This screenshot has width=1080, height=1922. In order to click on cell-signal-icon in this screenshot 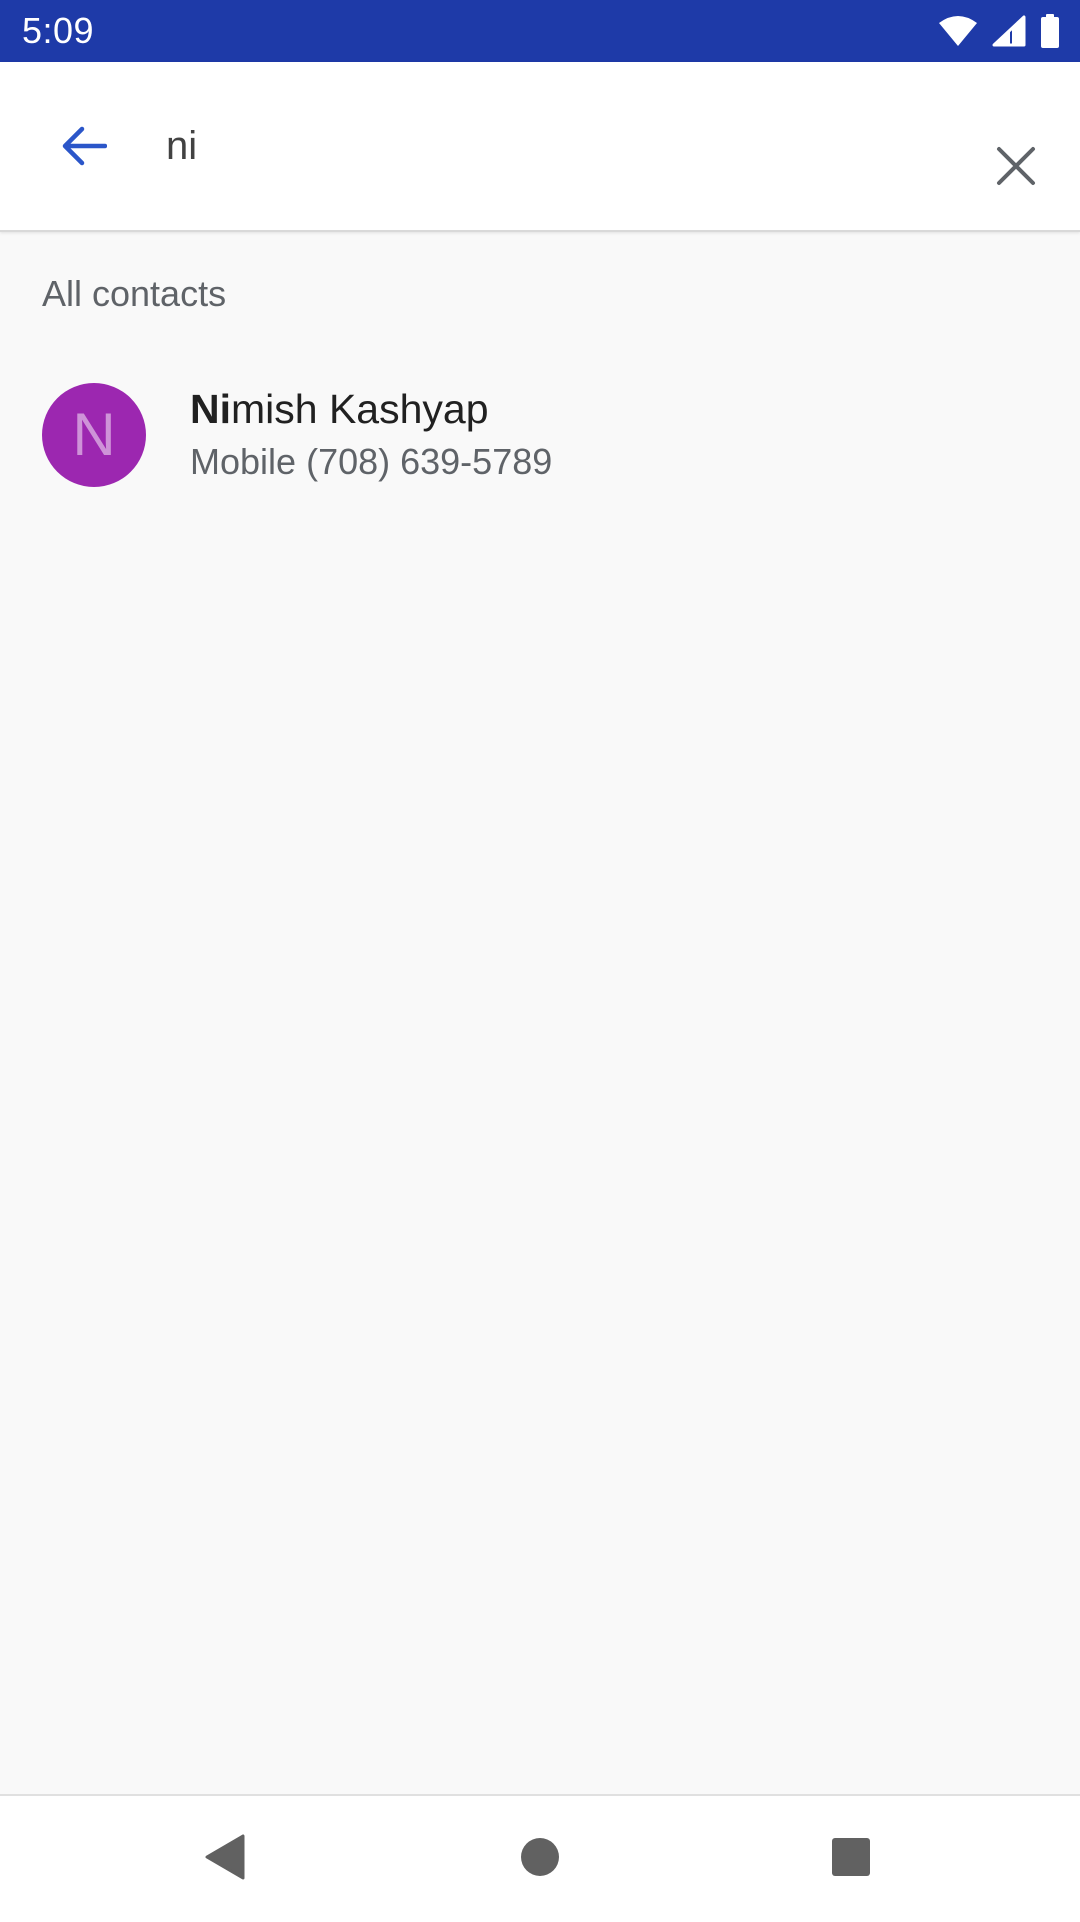, I will do `click(1009, 31)`.